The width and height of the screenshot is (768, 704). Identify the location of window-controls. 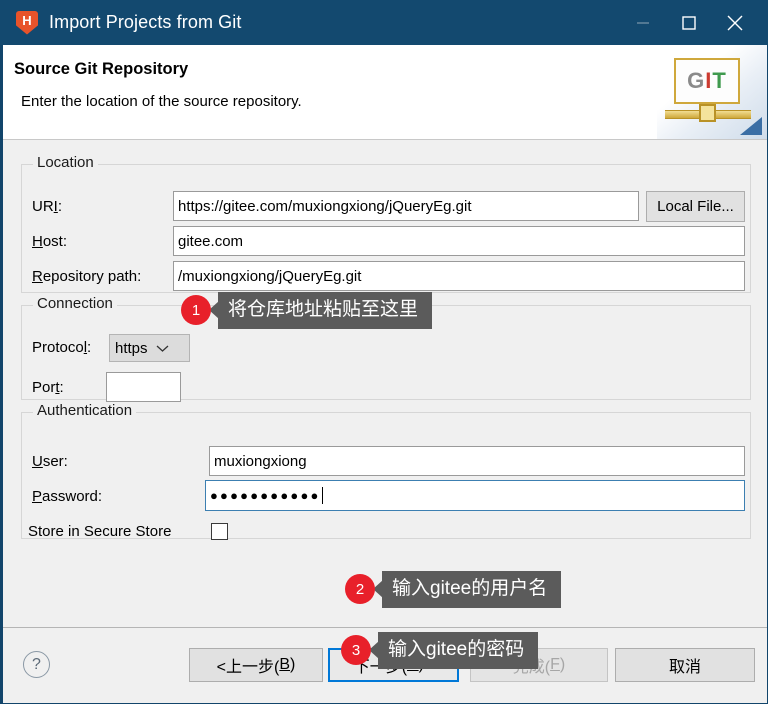
(694, 22).